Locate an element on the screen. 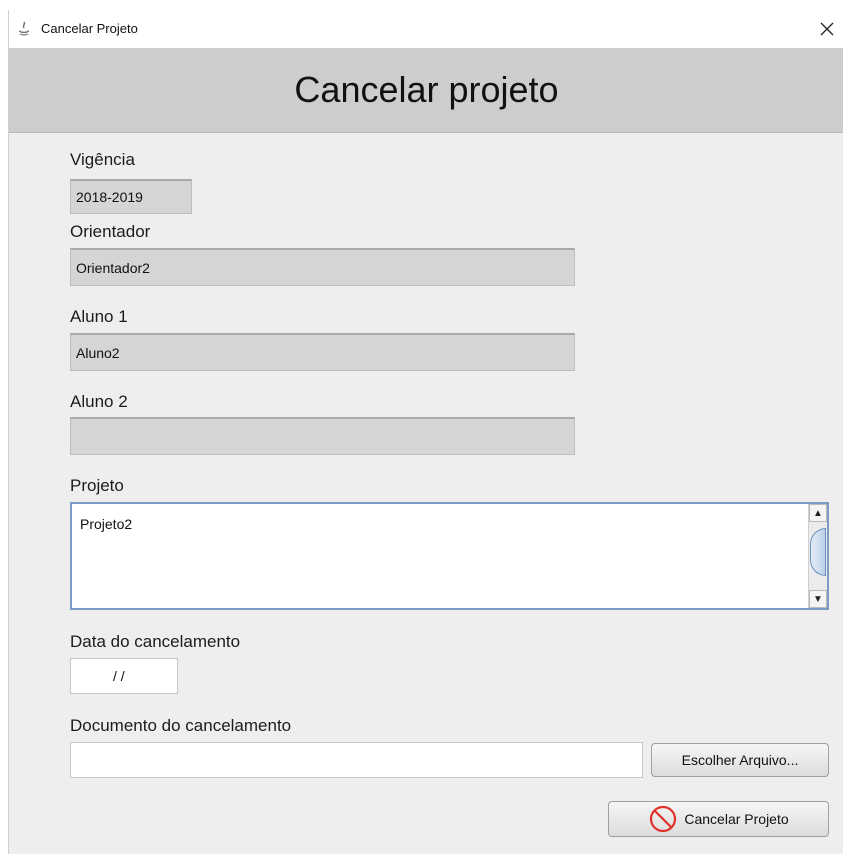  page-header: Cancelar projeto is located at coordinates (426, 90).